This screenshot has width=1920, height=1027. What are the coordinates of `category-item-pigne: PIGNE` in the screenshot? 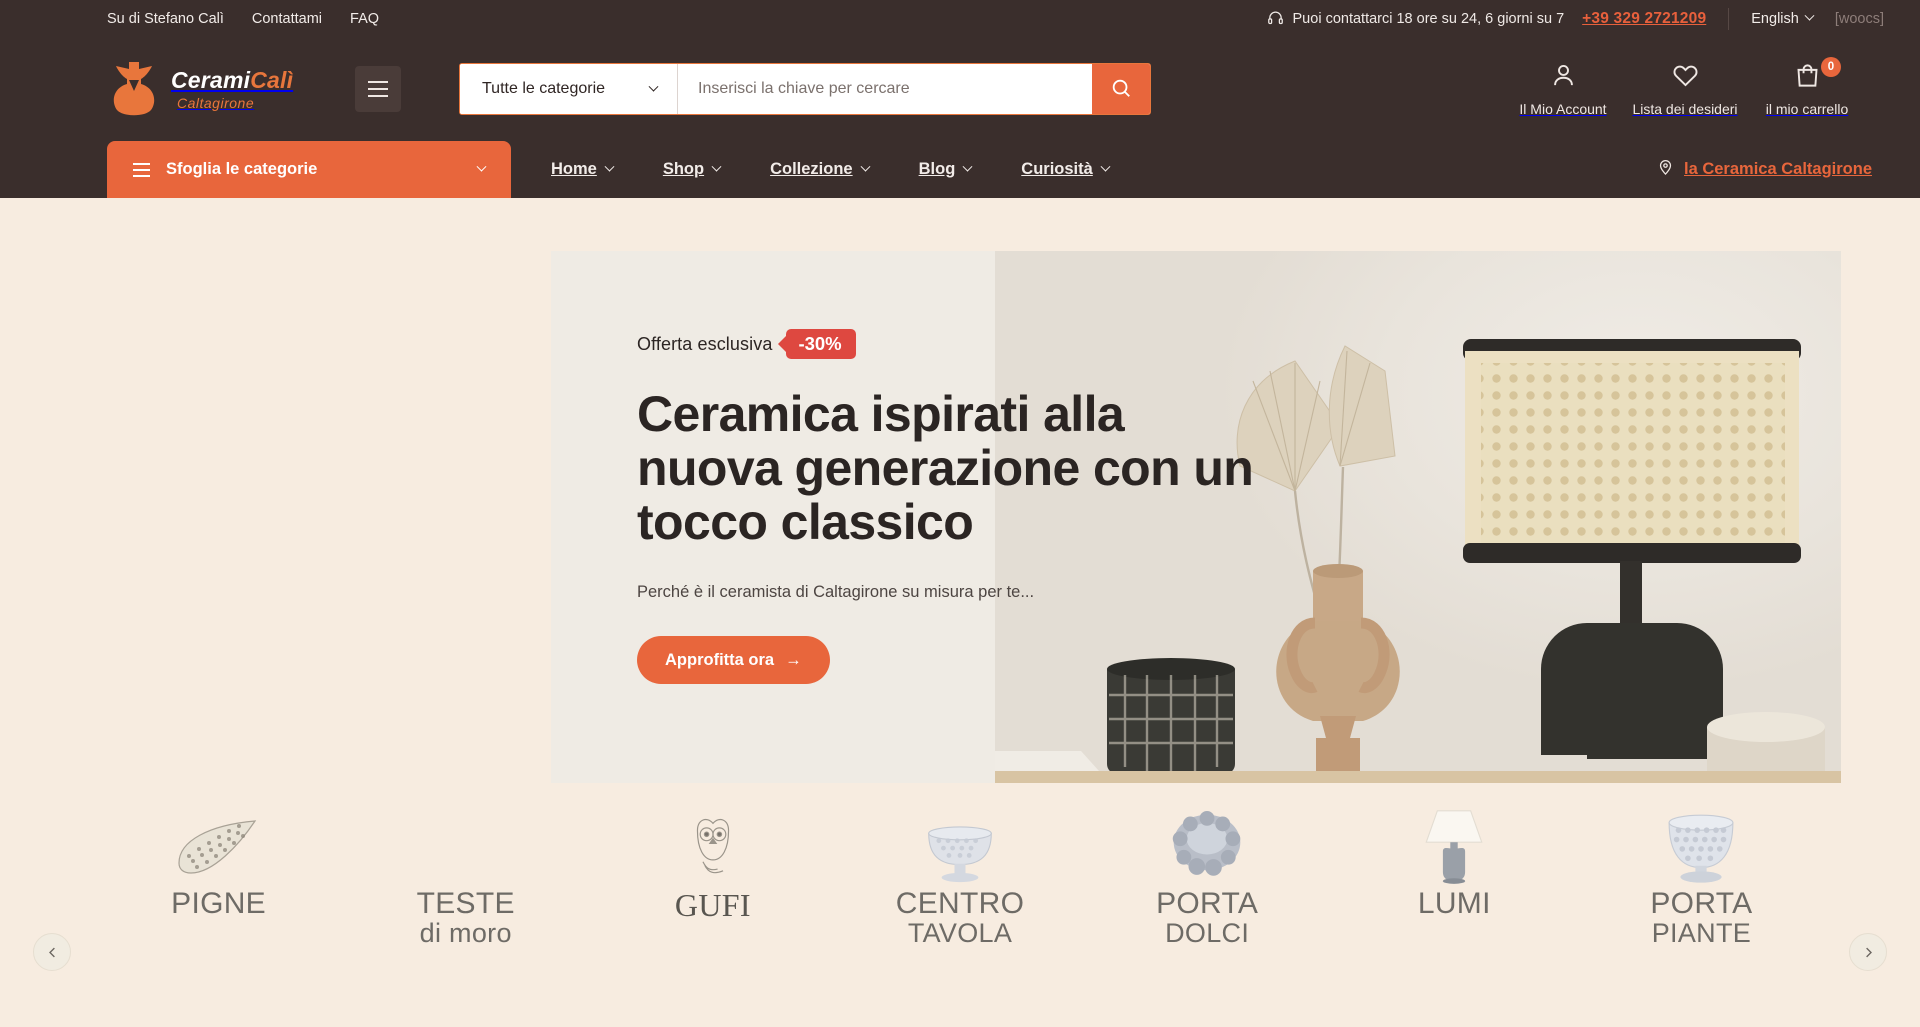 It's located at (218, 860).